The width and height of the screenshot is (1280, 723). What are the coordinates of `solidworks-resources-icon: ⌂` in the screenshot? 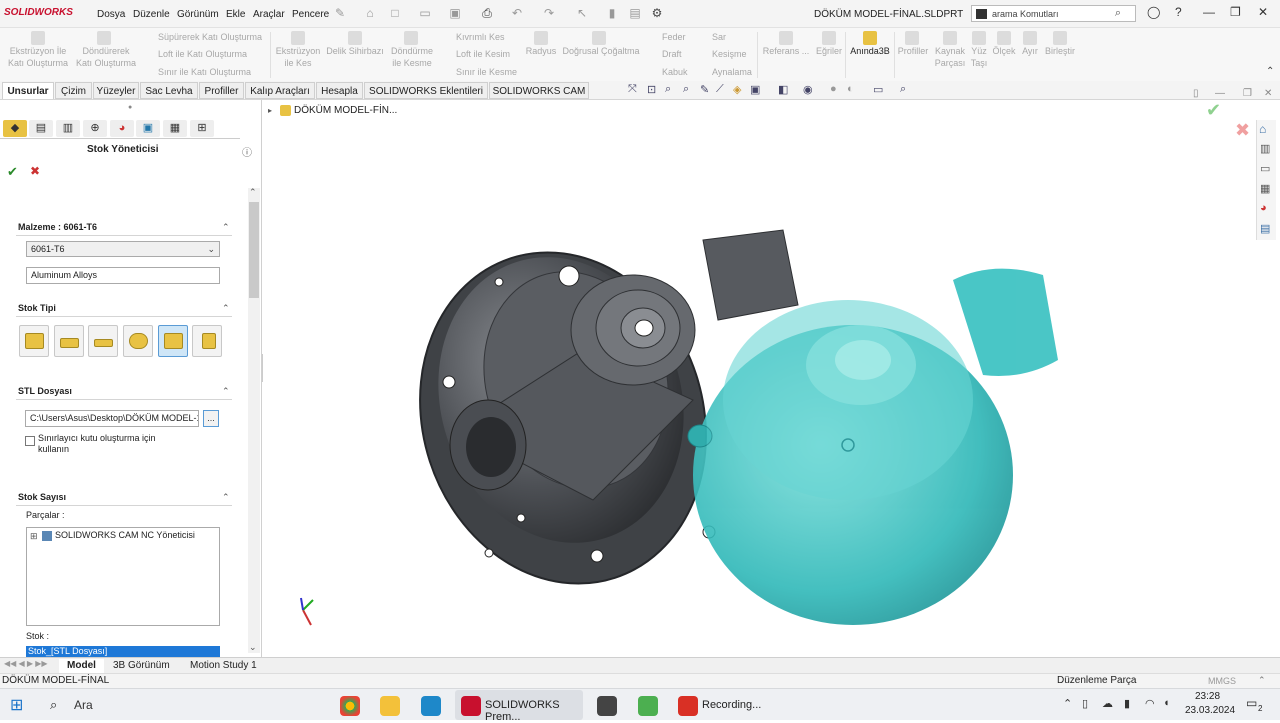 It's located at (1262, 129).